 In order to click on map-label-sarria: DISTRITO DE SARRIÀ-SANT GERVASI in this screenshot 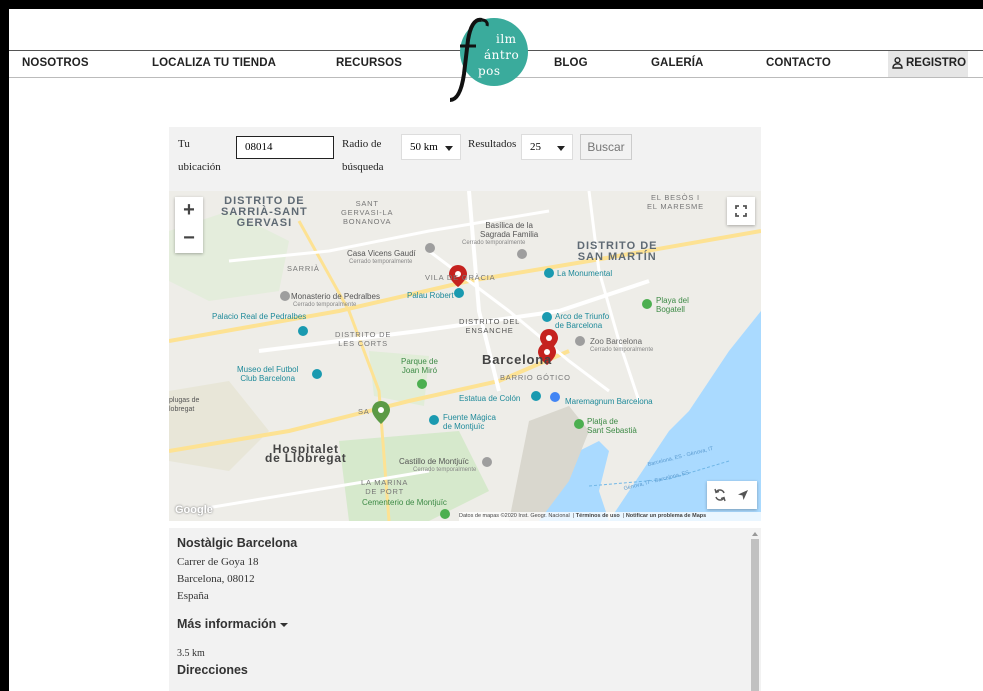, I will do `click(264, 212)`.